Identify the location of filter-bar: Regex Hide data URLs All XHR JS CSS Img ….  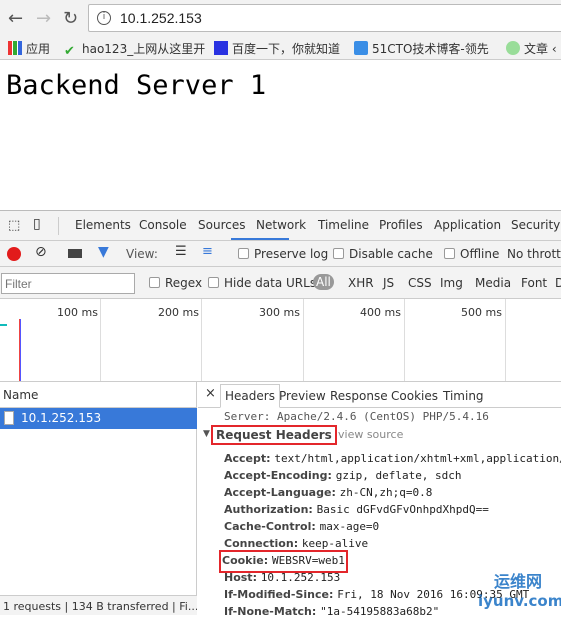
(280, 283).